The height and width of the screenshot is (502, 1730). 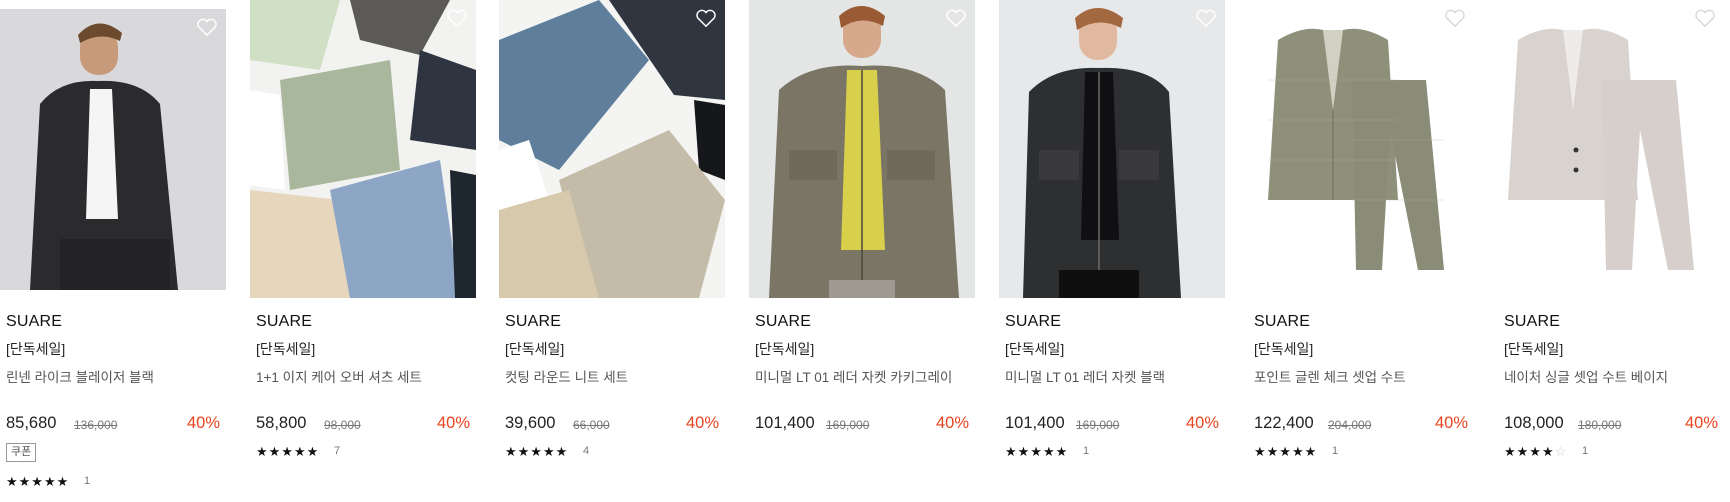 I want to click on product-name: 컷팅 라운드 니트 세트, so click(x=566, y=376).